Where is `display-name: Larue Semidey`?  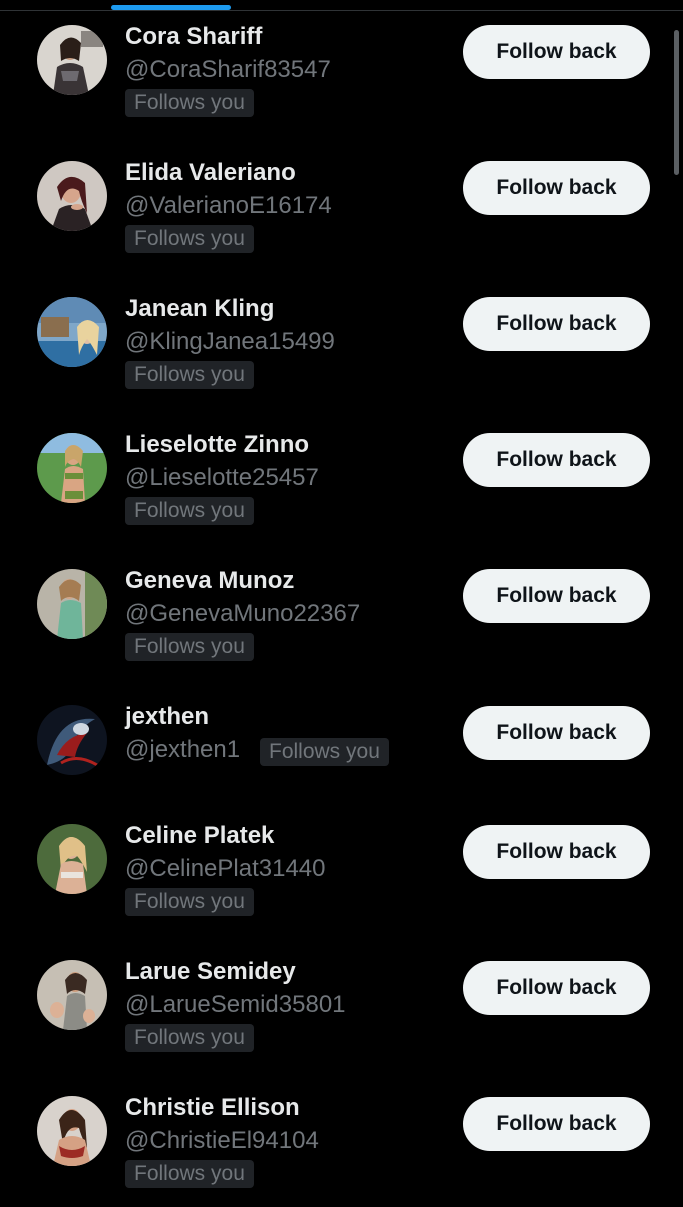
display-name: Larue Semidey is located at coordinates (210, 972).